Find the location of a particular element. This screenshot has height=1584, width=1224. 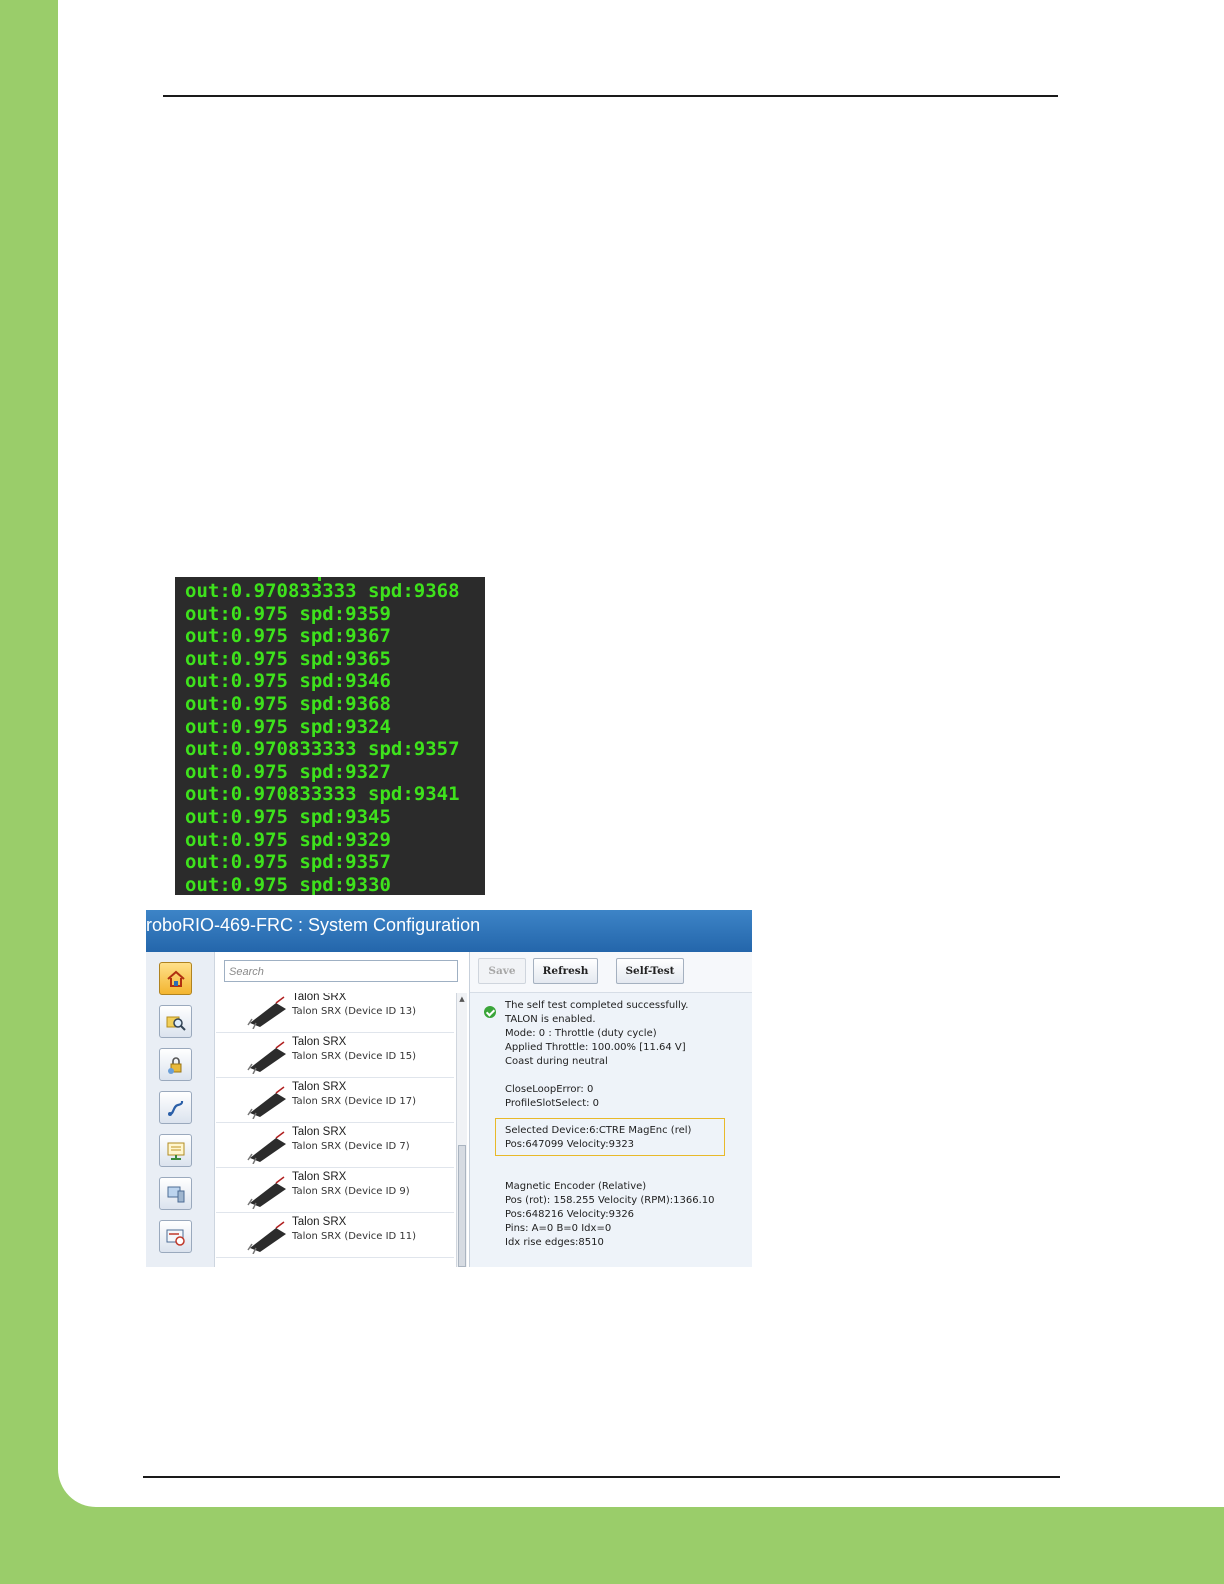

browse-search-icon is located at coordinates (175, 1021).